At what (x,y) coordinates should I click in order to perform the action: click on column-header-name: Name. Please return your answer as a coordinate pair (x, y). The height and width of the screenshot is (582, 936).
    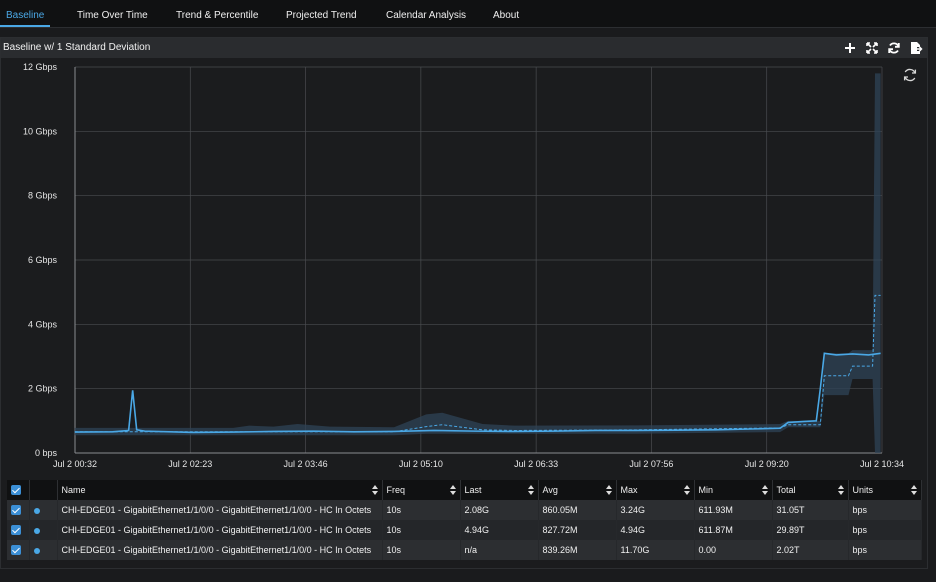
    Looking at the image, I should click on (220, 490).